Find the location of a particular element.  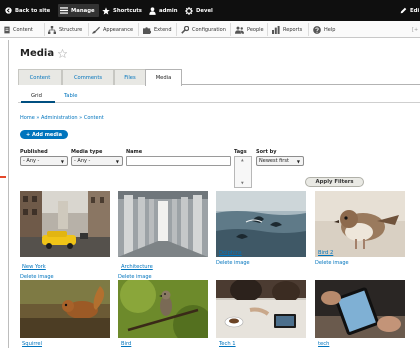

tray-item-appearance: Appearance is located at coordinates (112, 29).